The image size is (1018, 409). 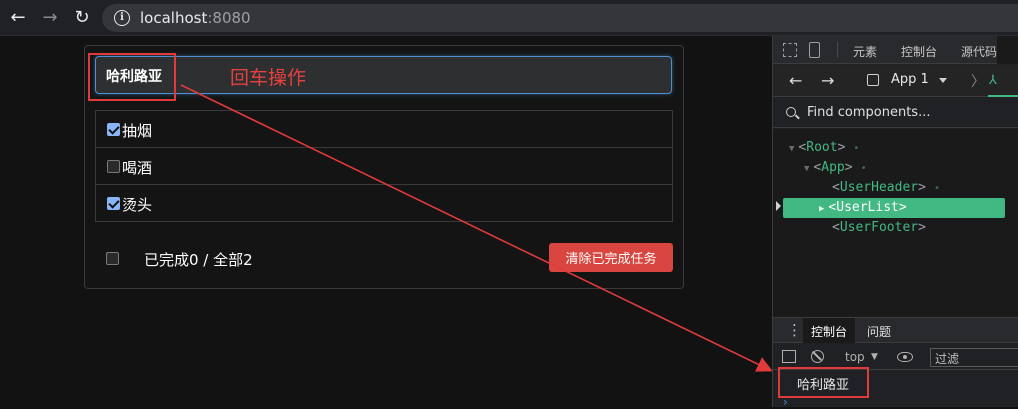 What do you see at coordinates (778, 206) in the screenshot?
I see `selection-marker-icon` at bounding box center [778, 206].